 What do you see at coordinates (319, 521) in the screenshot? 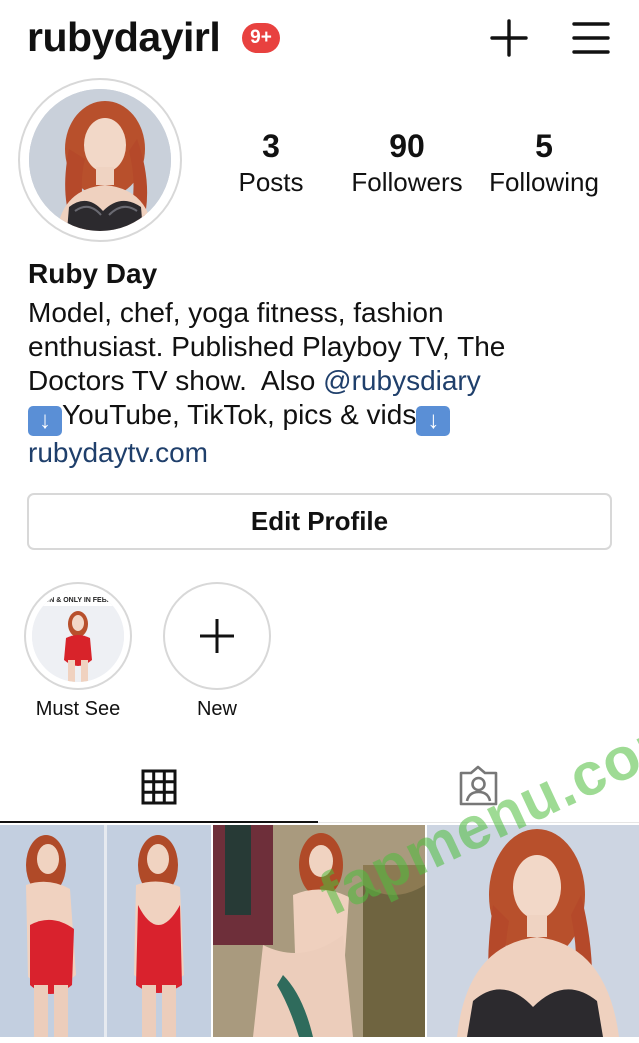
I see `edit-profile-button: Edit Profile` at bounding box center [319, 521].